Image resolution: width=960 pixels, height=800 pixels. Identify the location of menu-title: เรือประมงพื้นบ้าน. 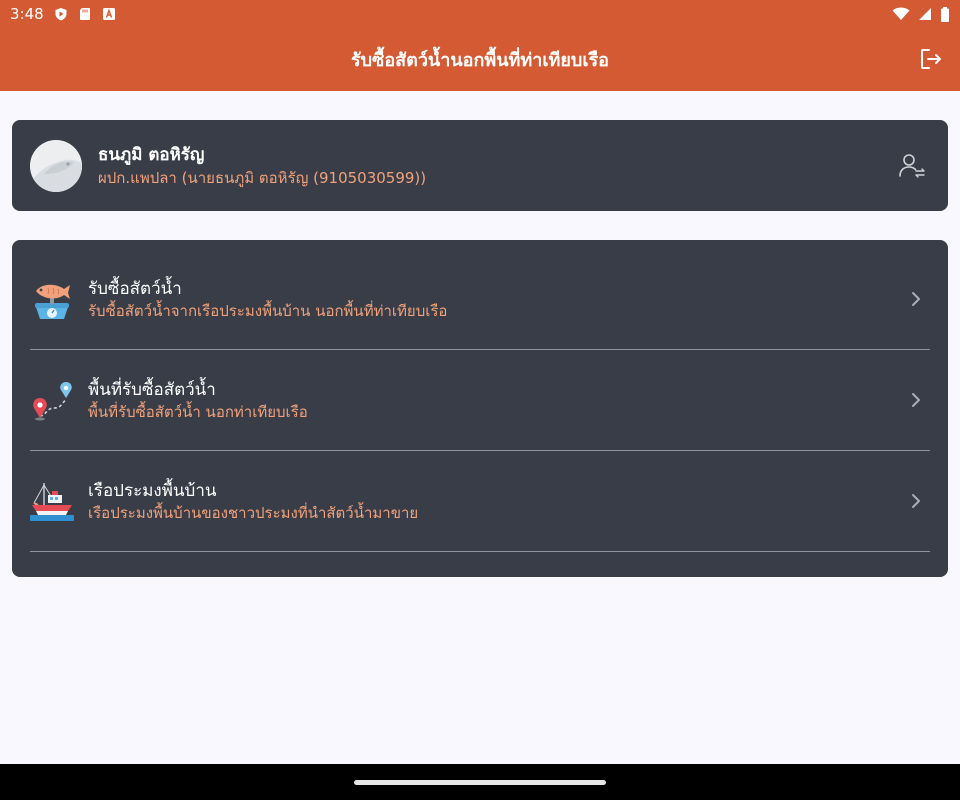
(152, 491).